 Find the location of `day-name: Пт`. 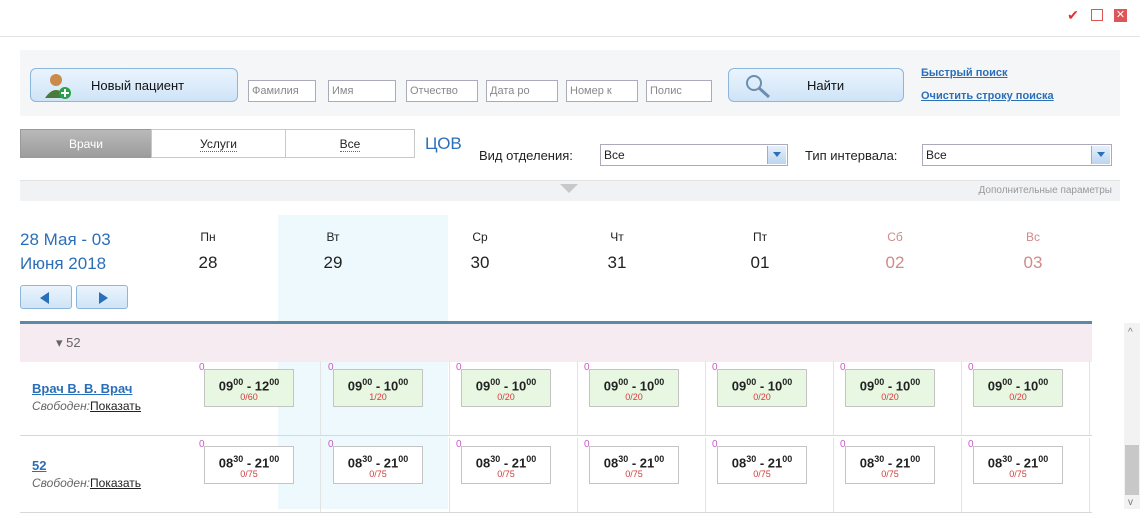

day-name: Пт is located at coordinates (760, 237).